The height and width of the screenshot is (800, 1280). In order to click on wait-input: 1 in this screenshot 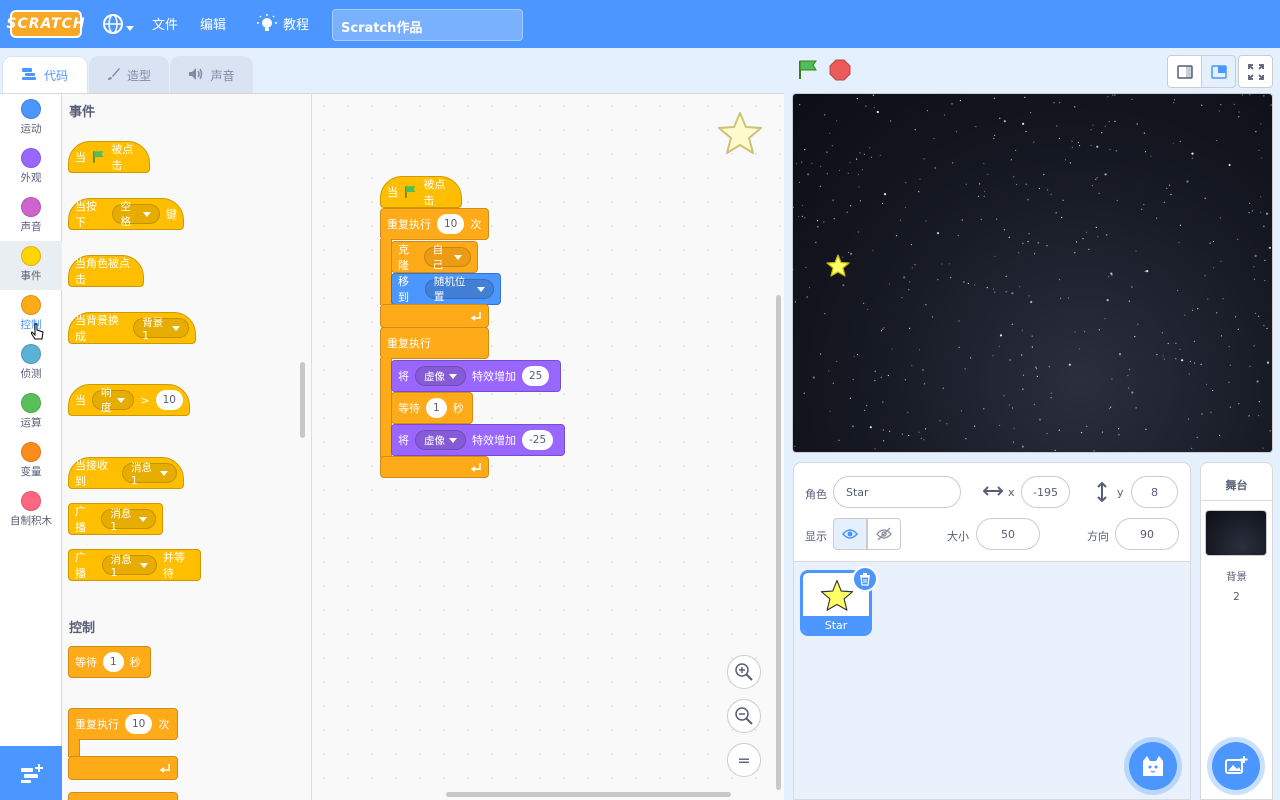, I will do `click(113, 662)`.